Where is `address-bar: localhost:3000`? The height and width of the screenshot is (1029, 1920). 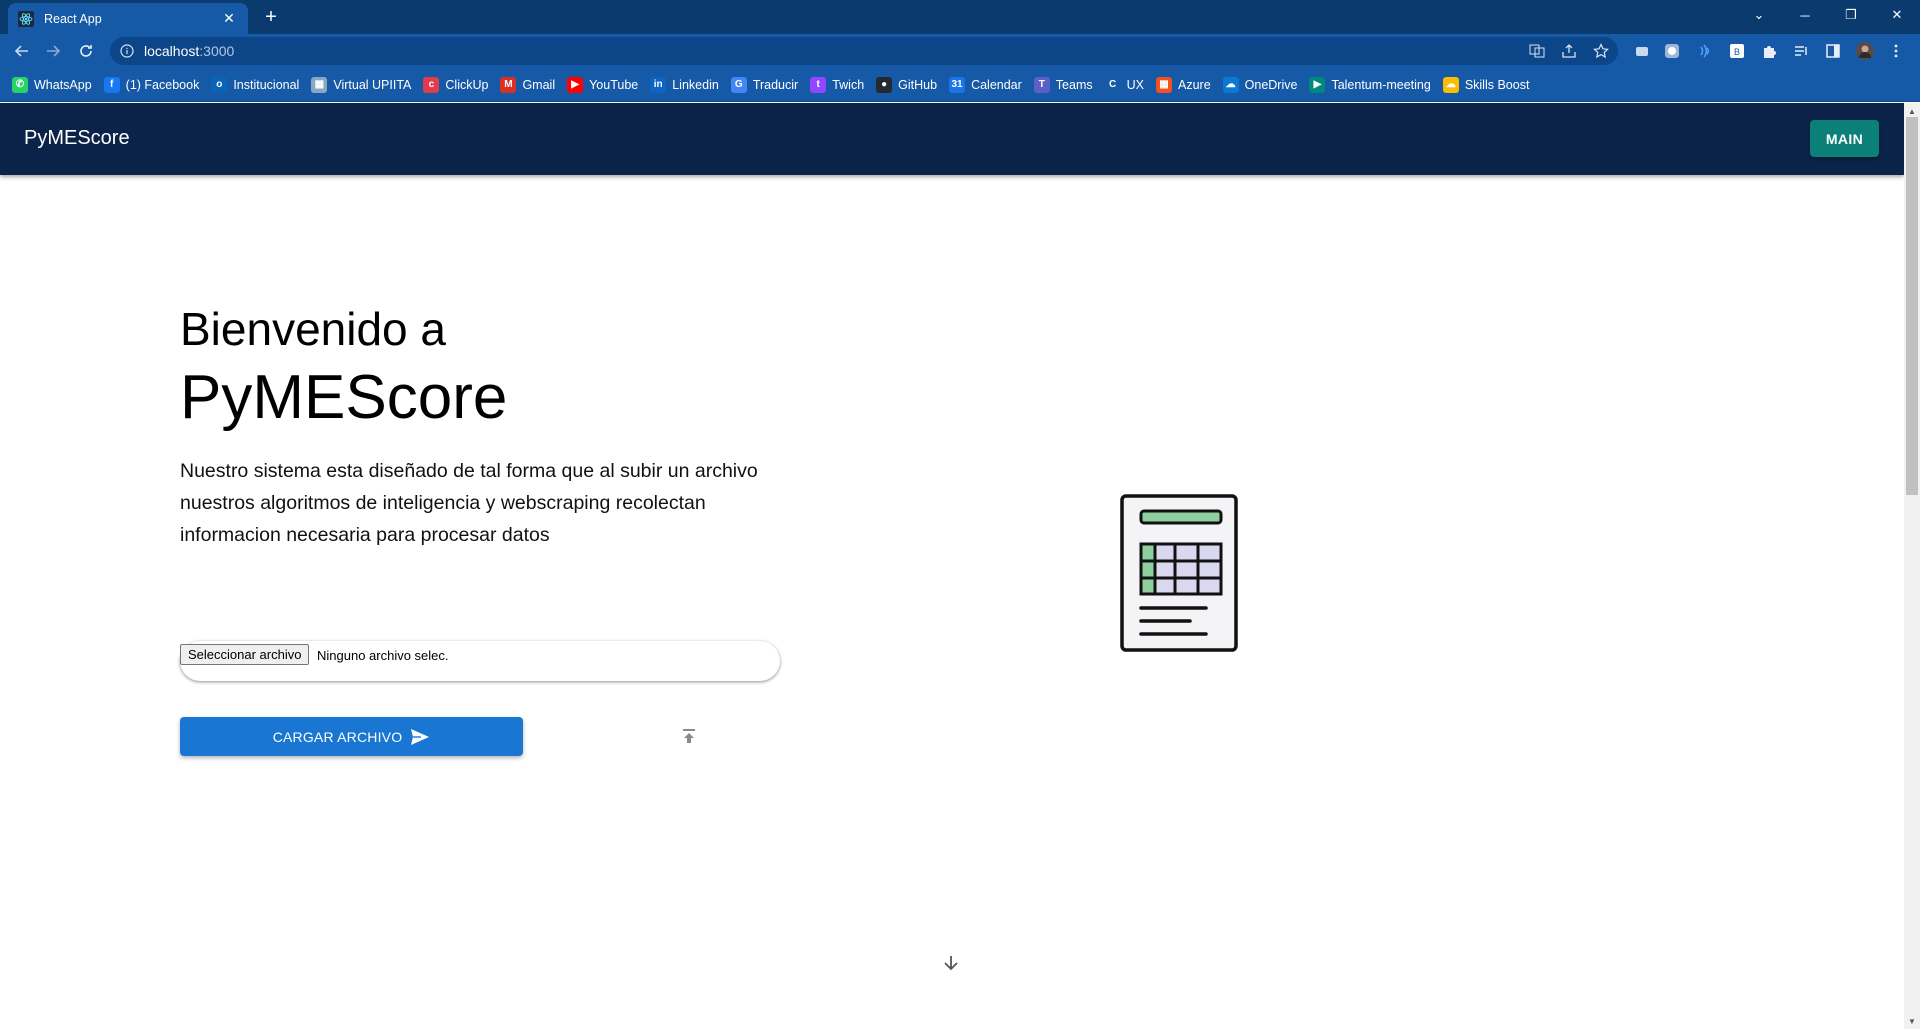 address-bar: localhost:3000 is located at coordinates (864, 51).